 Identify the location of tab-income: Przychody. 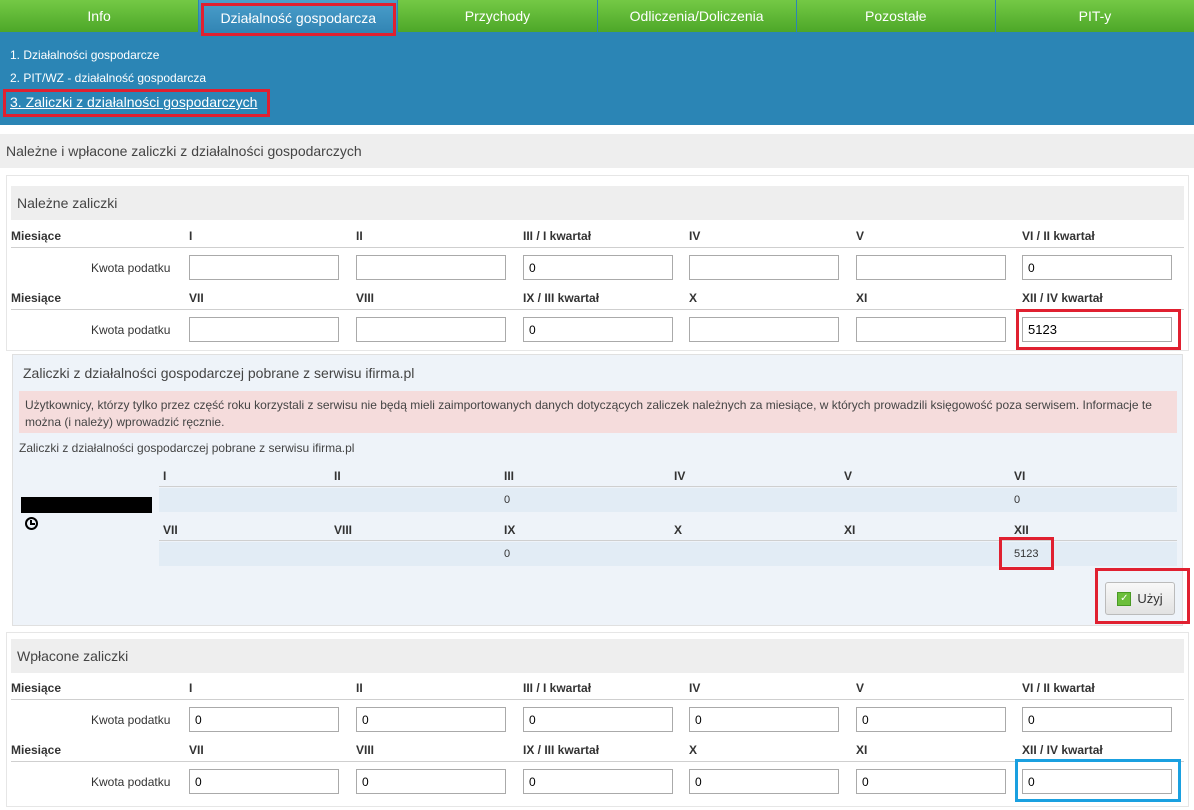
(497, 16).